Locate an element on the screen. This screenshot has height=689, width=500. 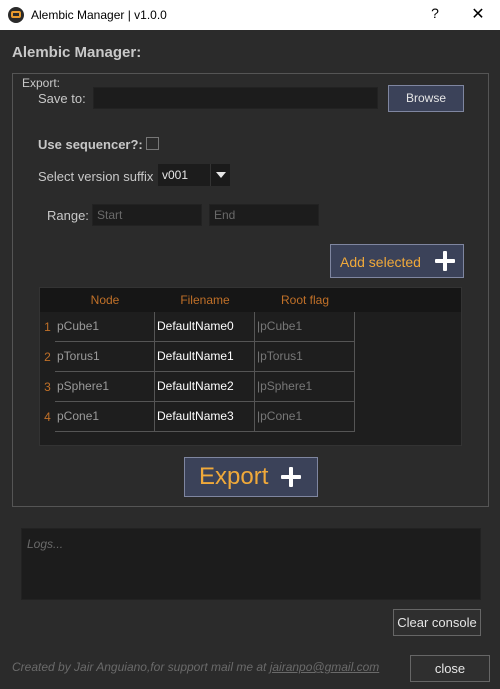
row-number: 2 is located at coordinates (47, 357).